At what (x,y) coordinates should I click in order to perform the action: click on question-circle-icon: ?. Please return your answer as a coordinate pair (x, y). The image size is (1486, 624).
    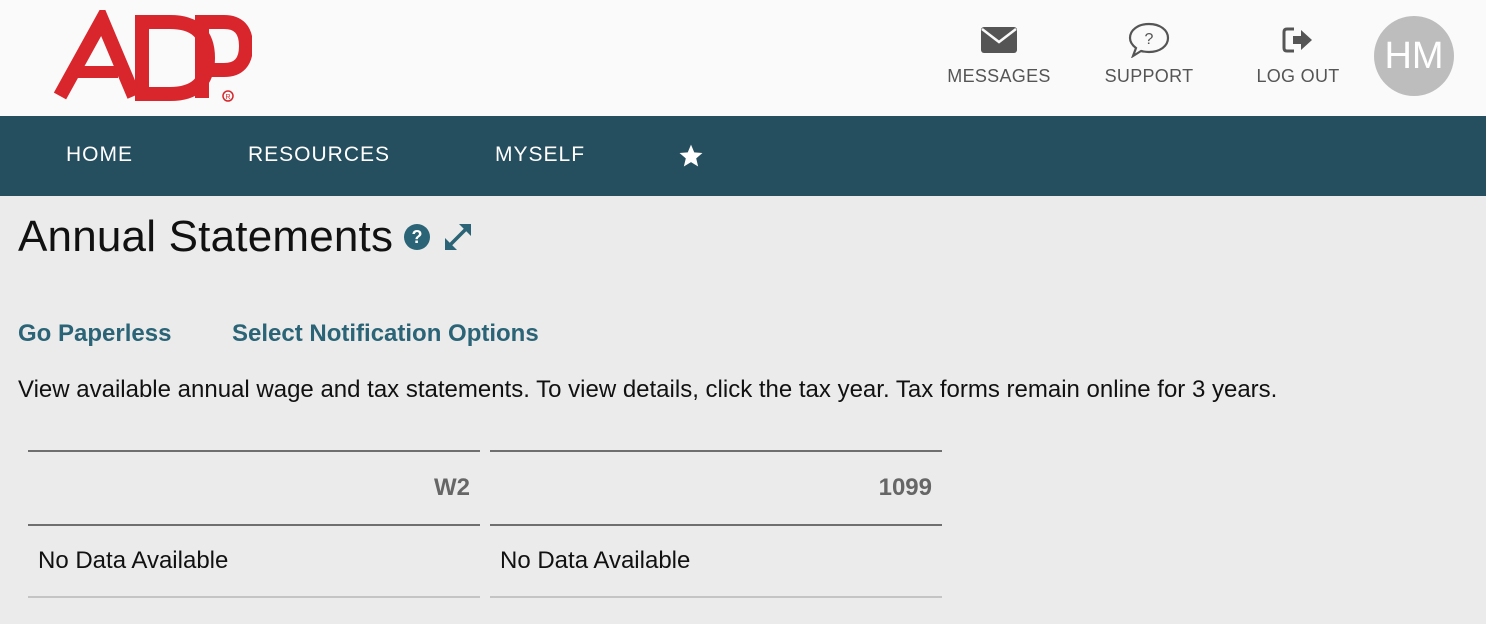
    Looking at the image, I should click on (417, 237).